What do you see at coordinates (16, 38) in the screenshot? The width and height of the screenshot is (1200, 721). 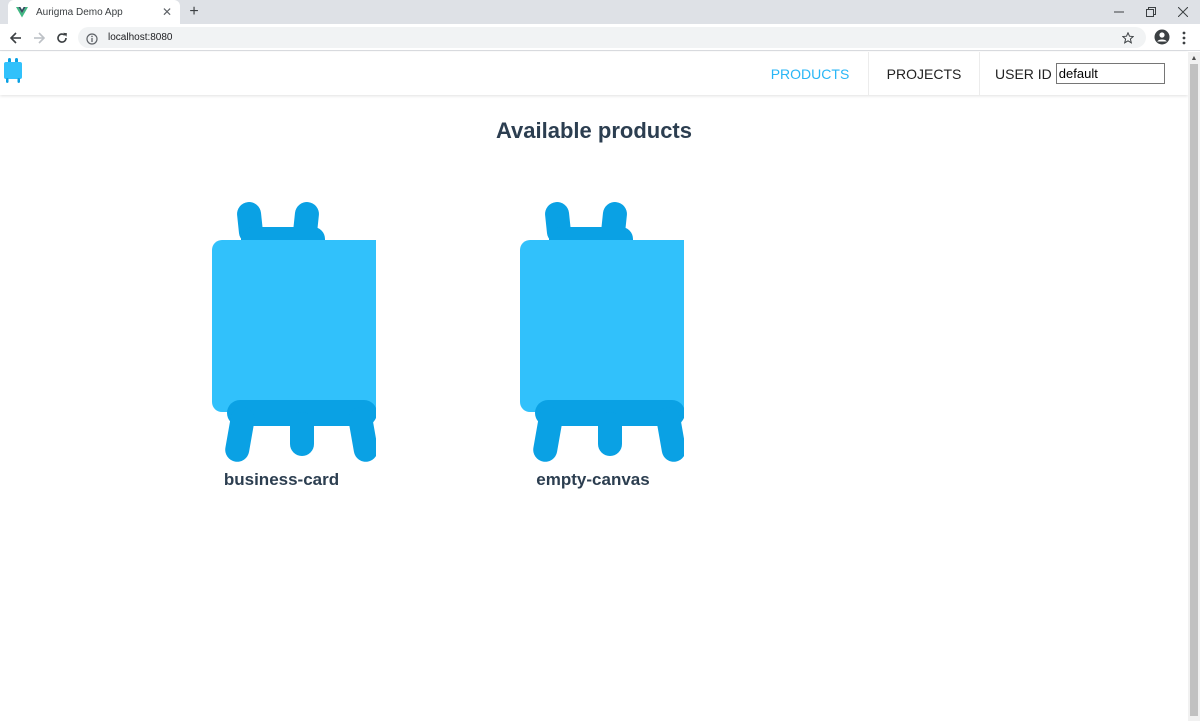 I see `back-arrow-icon` at bounding box center [16, 38].